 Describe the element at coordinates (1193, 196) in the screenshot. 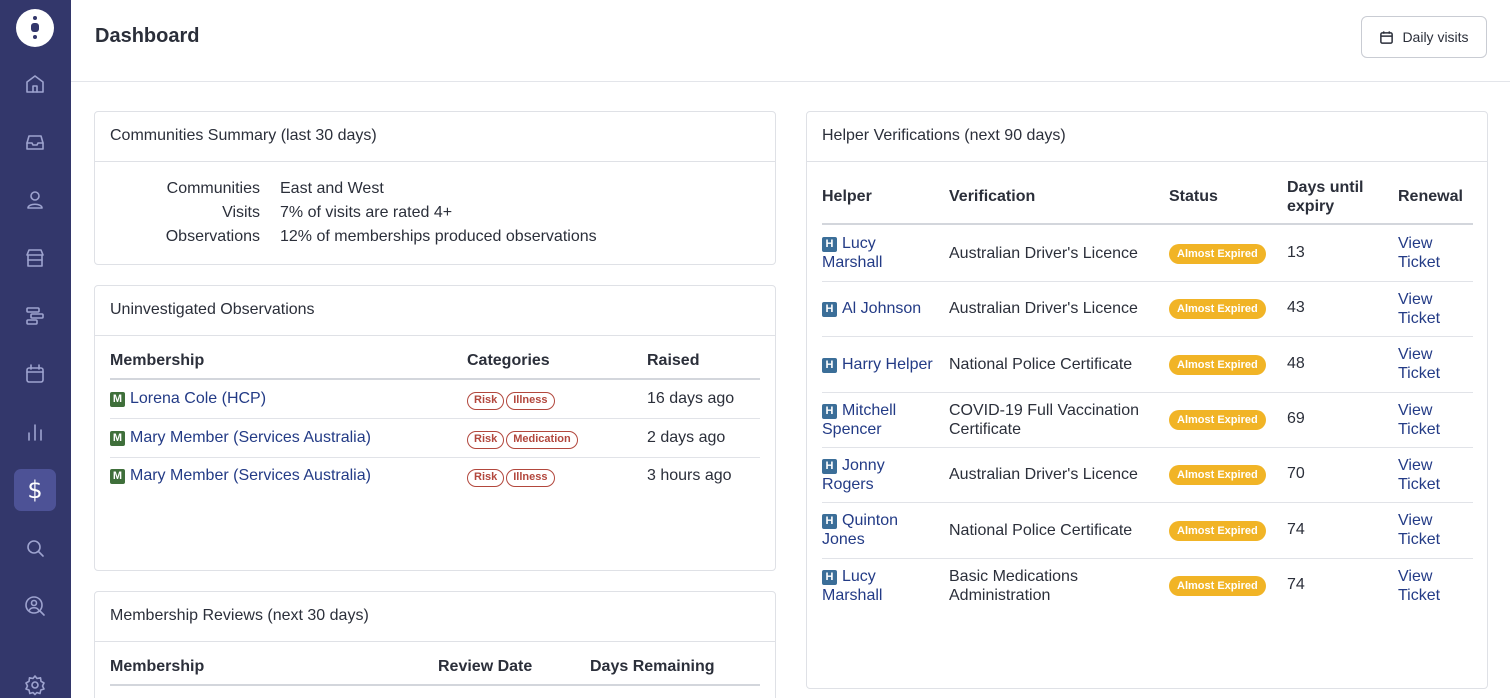

I see `column-header-status: Status` at that location.